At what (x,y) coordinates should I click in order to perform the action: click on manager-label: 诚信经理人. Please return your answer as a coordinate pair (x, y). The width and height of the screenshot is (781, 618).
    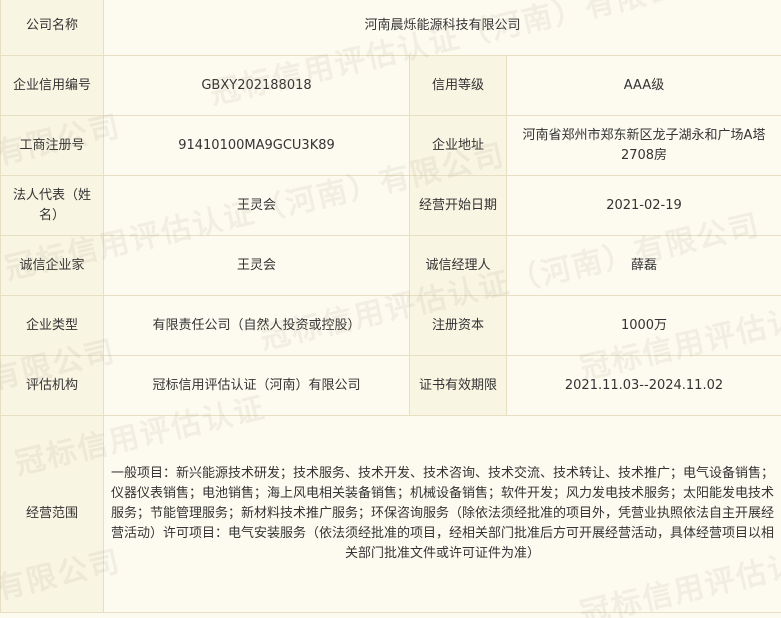
    Looking at the image, I should click on (458, 265).